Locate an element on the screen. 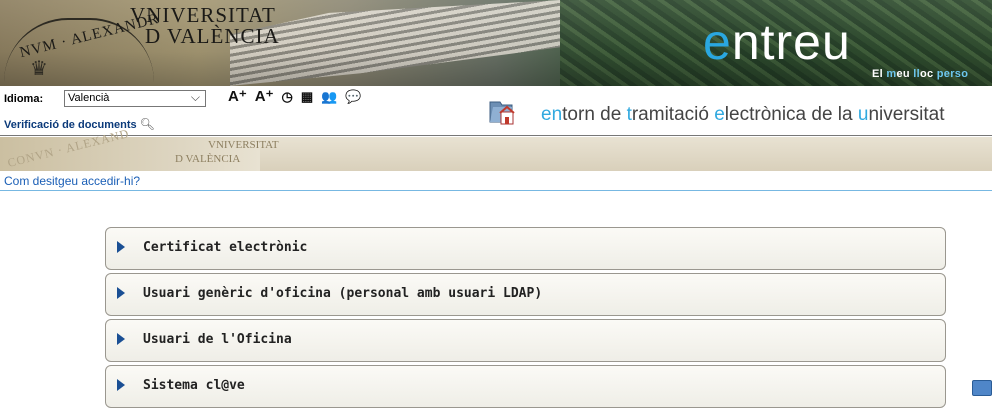 This screenshot has width=992, height=419. verify-documents-link: Verificació de documents 🔍︎ is located at coordinates (79, 124).